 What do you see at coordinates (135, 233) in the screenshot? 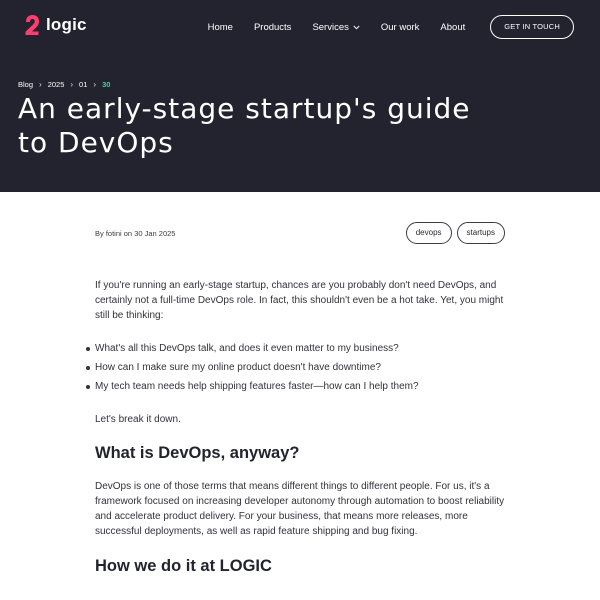
I see `byline: By fotini on 30 Jan 2025` at bounding box center [135, 233].